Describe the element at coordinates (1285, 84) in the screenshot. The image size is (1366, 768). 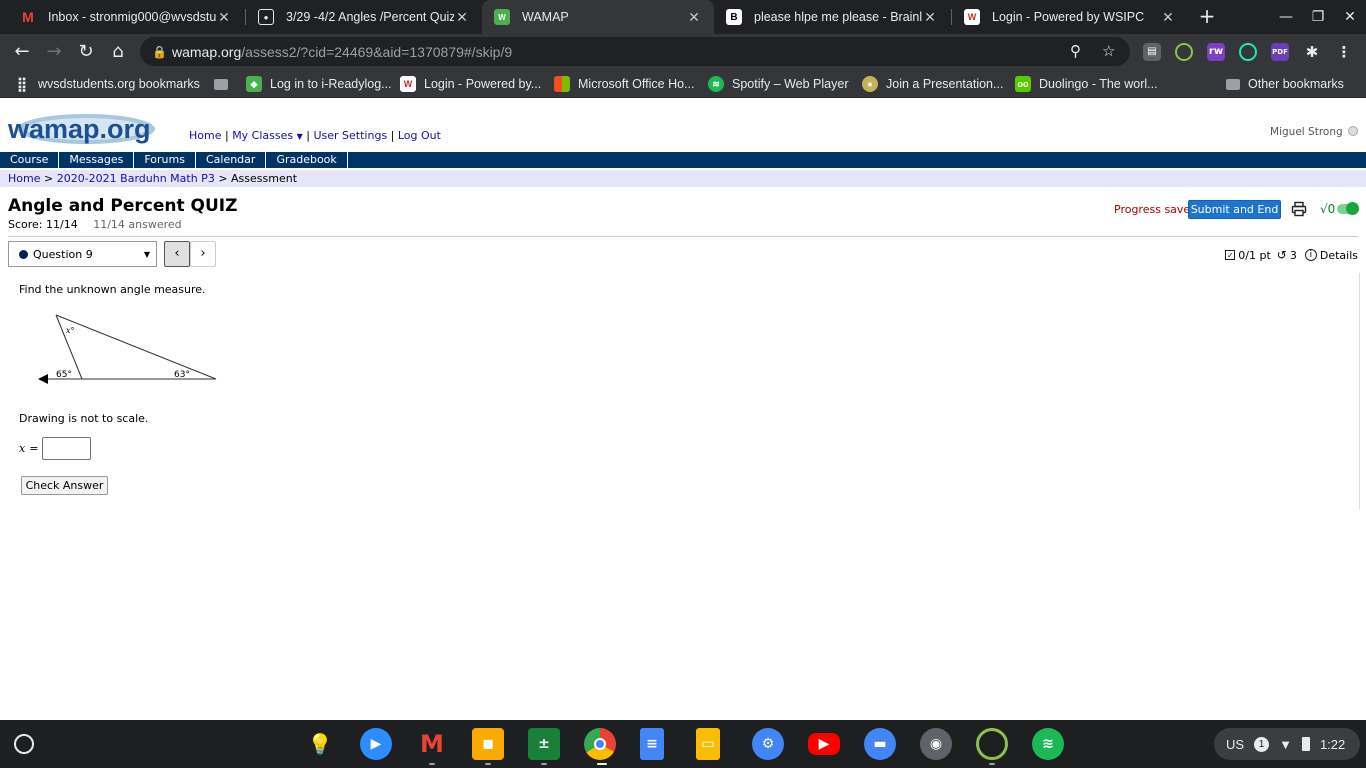
I see `bookmark-other: Other bookmarks` at that location.